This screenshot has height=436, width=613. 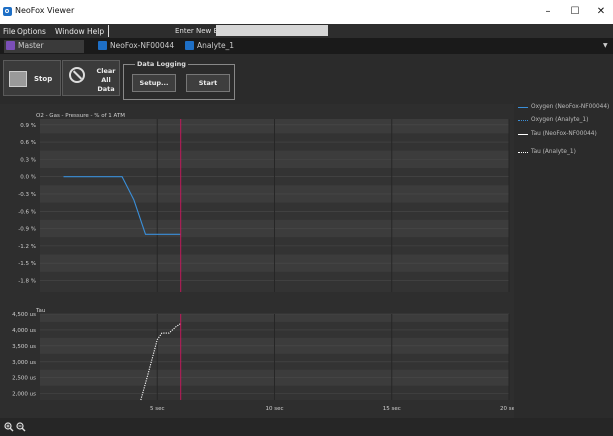 I want to click on tab-analyte-1: Analyte_1, so click(x=215, y=46).